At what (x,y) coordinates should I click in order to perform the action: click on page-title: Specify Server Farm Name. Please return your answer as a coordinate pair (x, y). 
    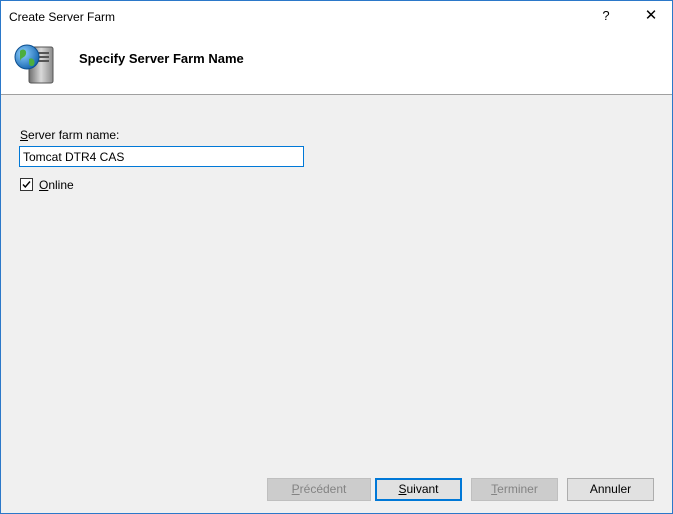
    Looking at the image, I should click on (161, 58).